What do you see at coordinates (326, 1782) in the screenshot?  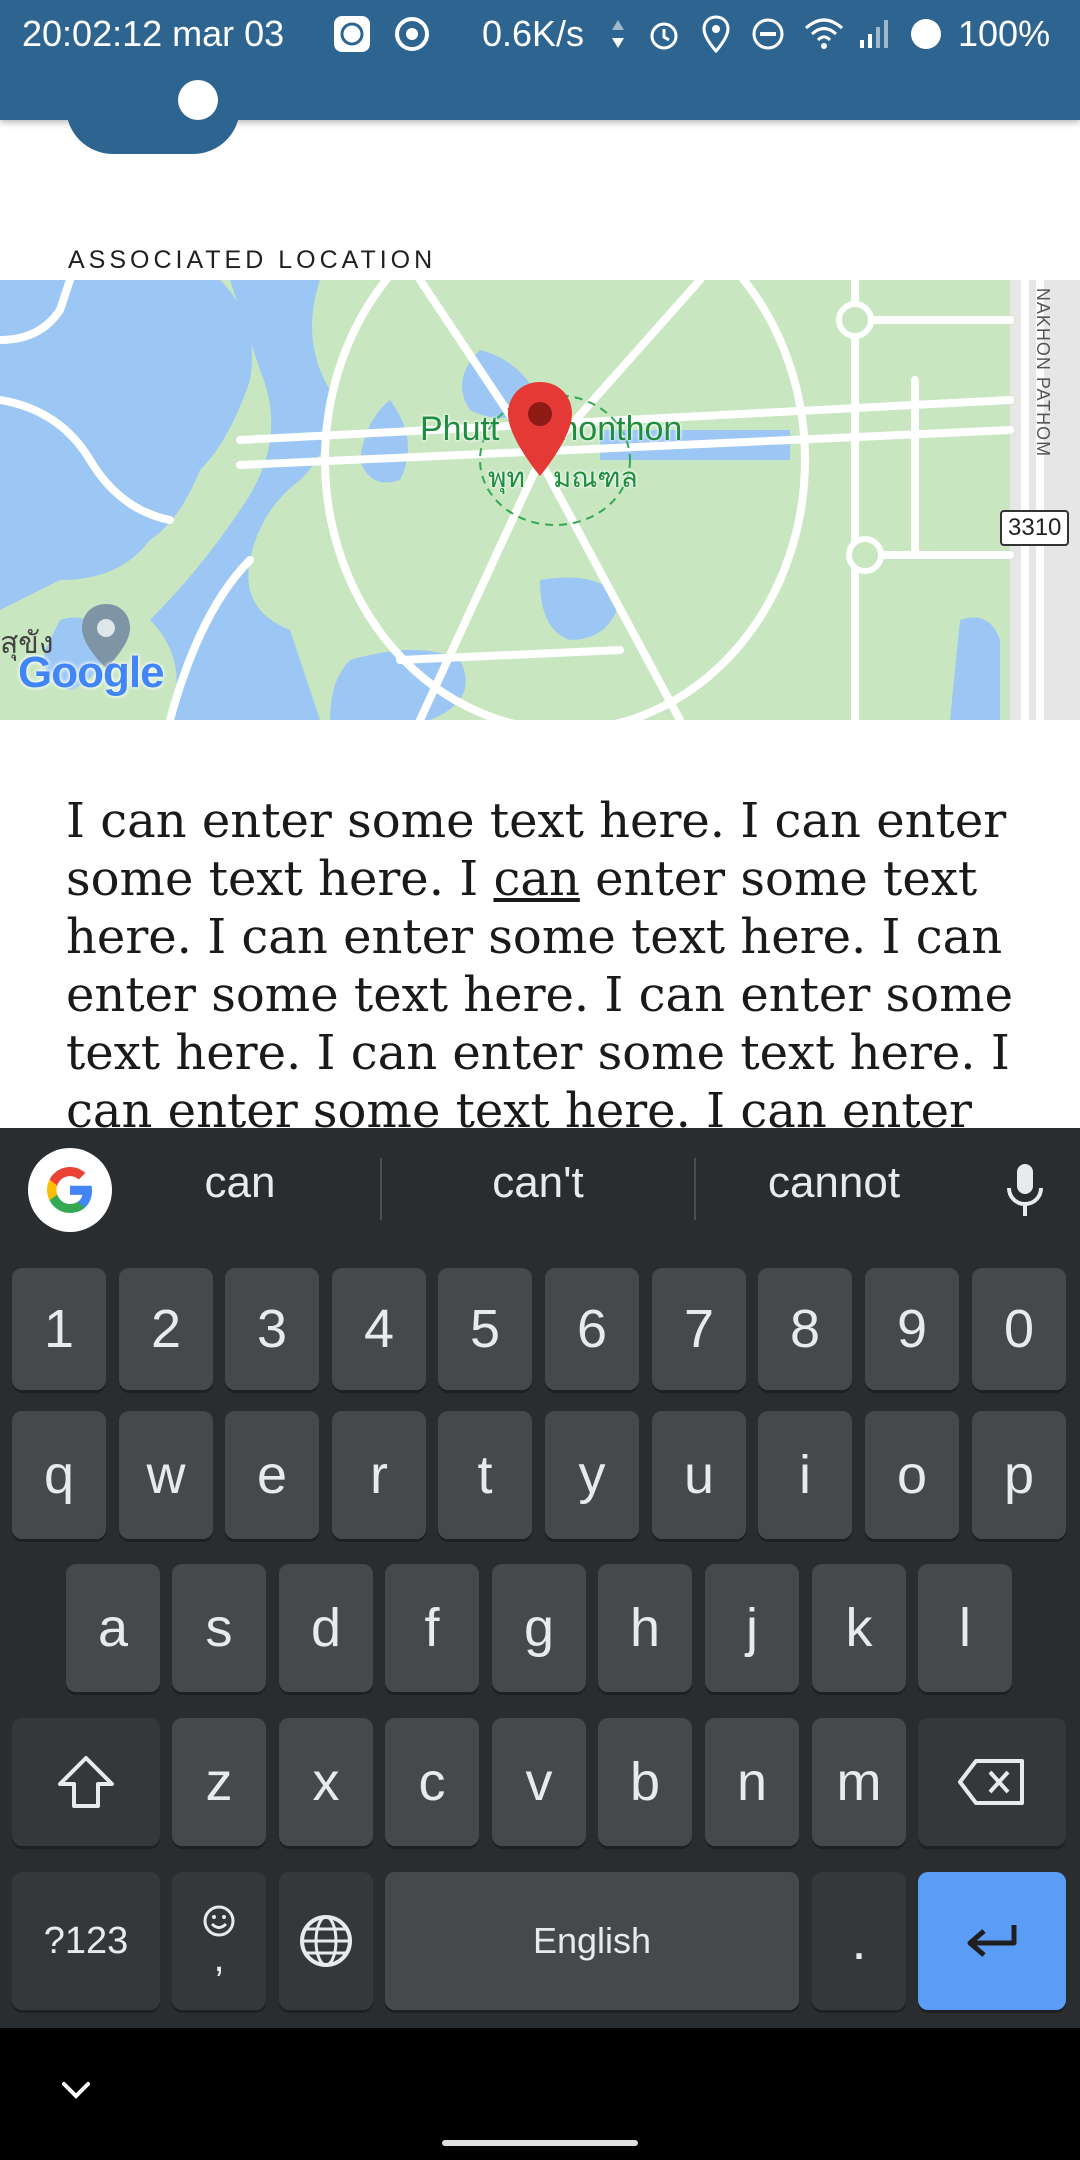 I see `key-x: x` at bounding box center [326, 1782].